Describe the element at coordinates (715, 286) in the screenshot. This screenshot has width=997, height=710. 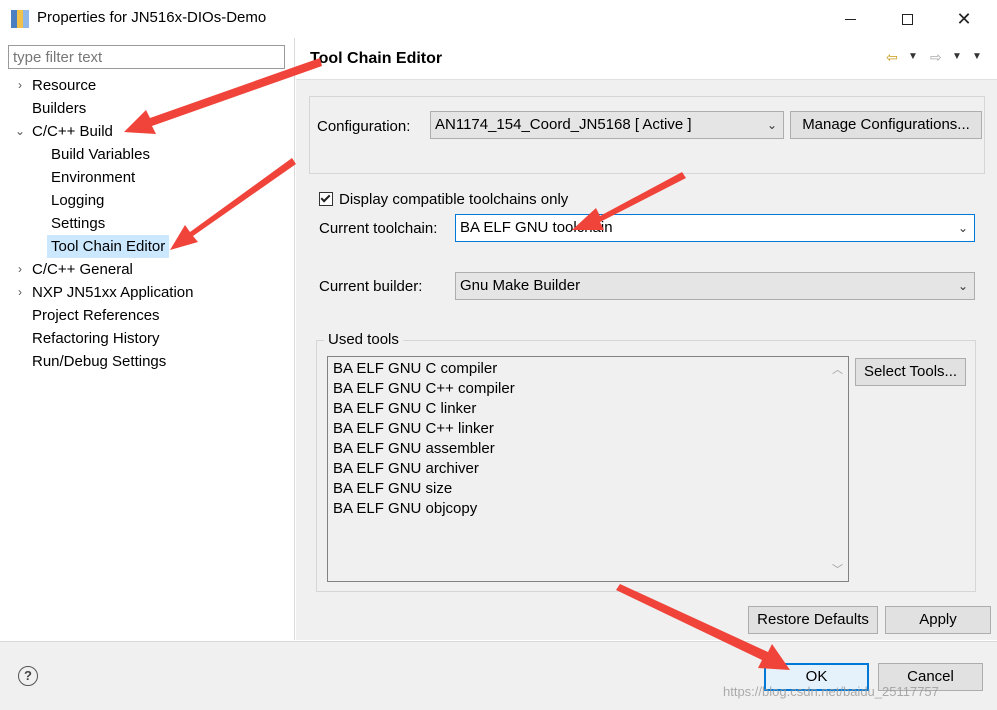
I see `current-builder-select: Gnu Make Builder ⌄` at that location.